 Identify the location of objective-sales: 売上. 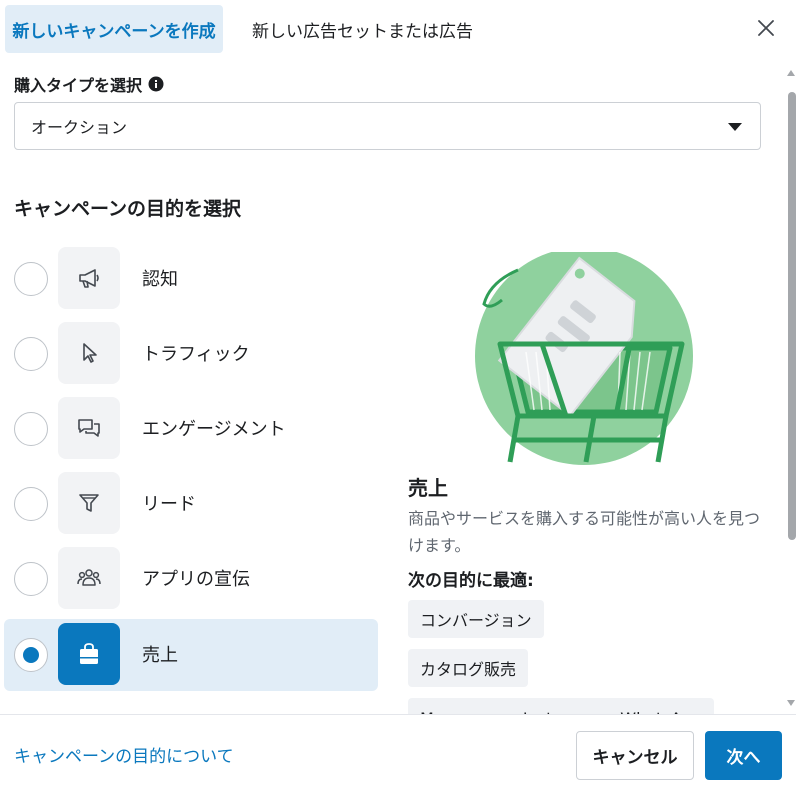
(191, 655).